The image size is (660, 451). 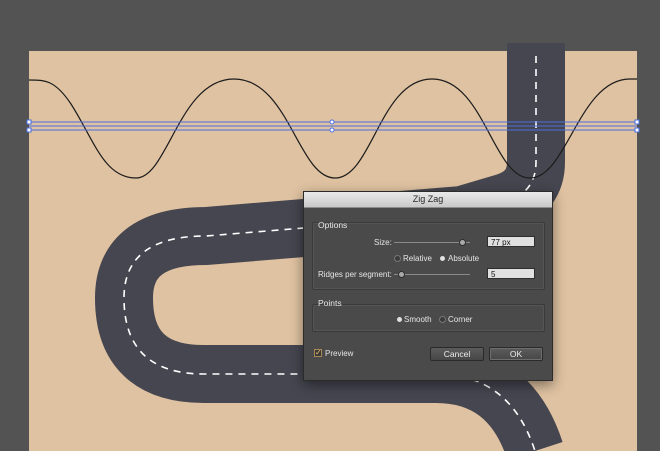 What do you see at coordinates (463, 258) in the screenshot?
I see `absolute-label: Absolute` at bounding box center [463, 258].